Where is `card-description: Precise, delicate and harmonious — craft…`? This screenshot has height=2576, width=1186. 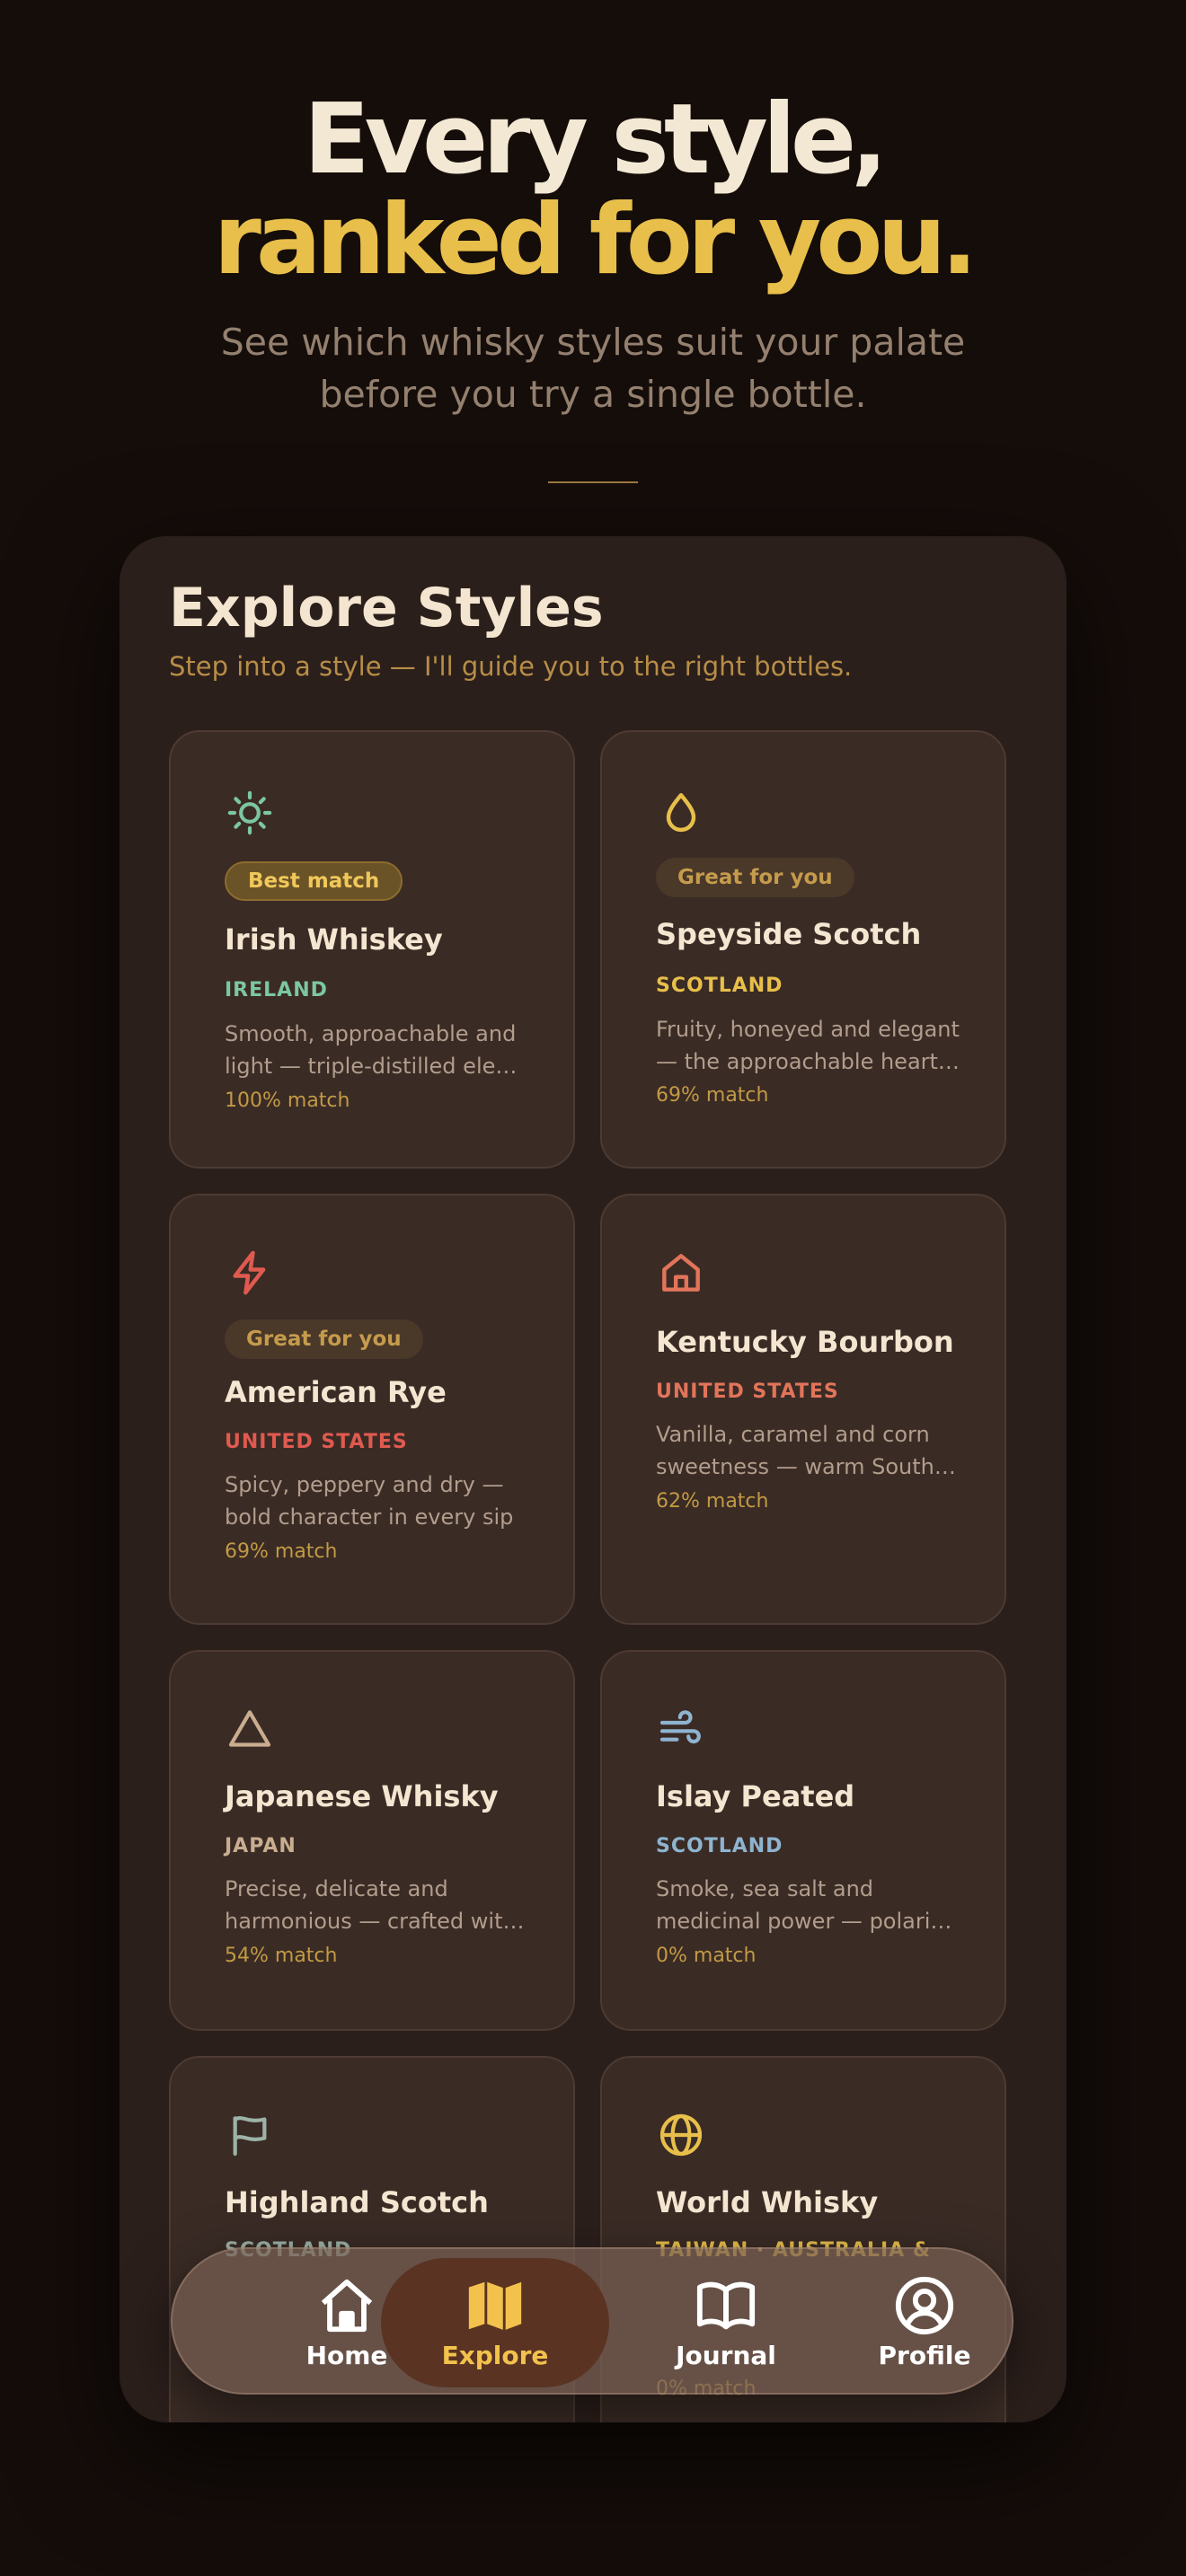 card-description: Precise, delicate and harmonious — craft… is located at coordinates (377, 1905).